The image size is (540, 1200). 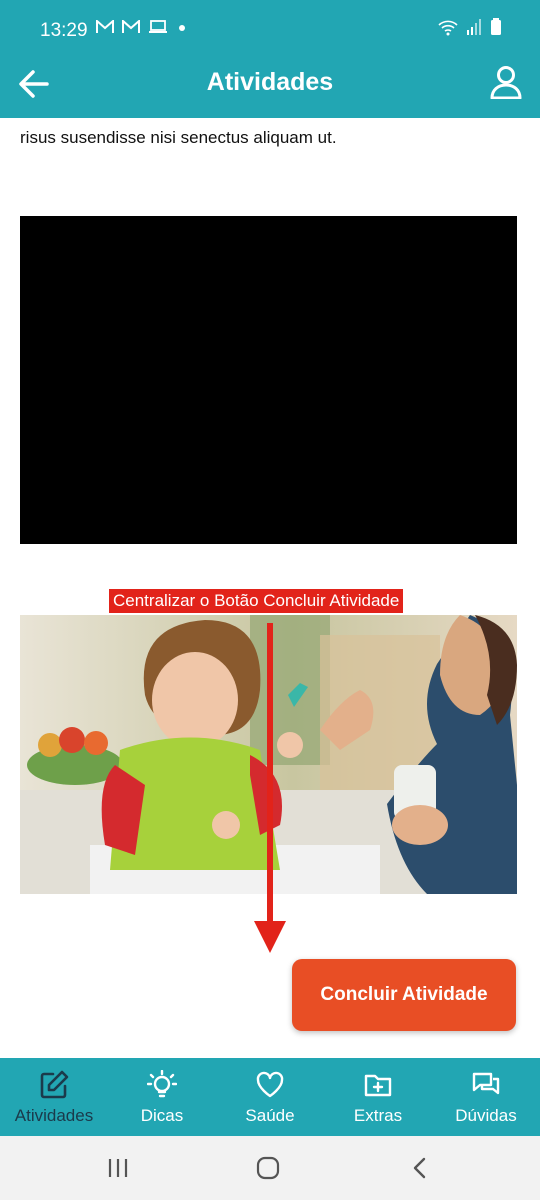 I want to click on recent-apps-button, so click(x=118, y=1168).